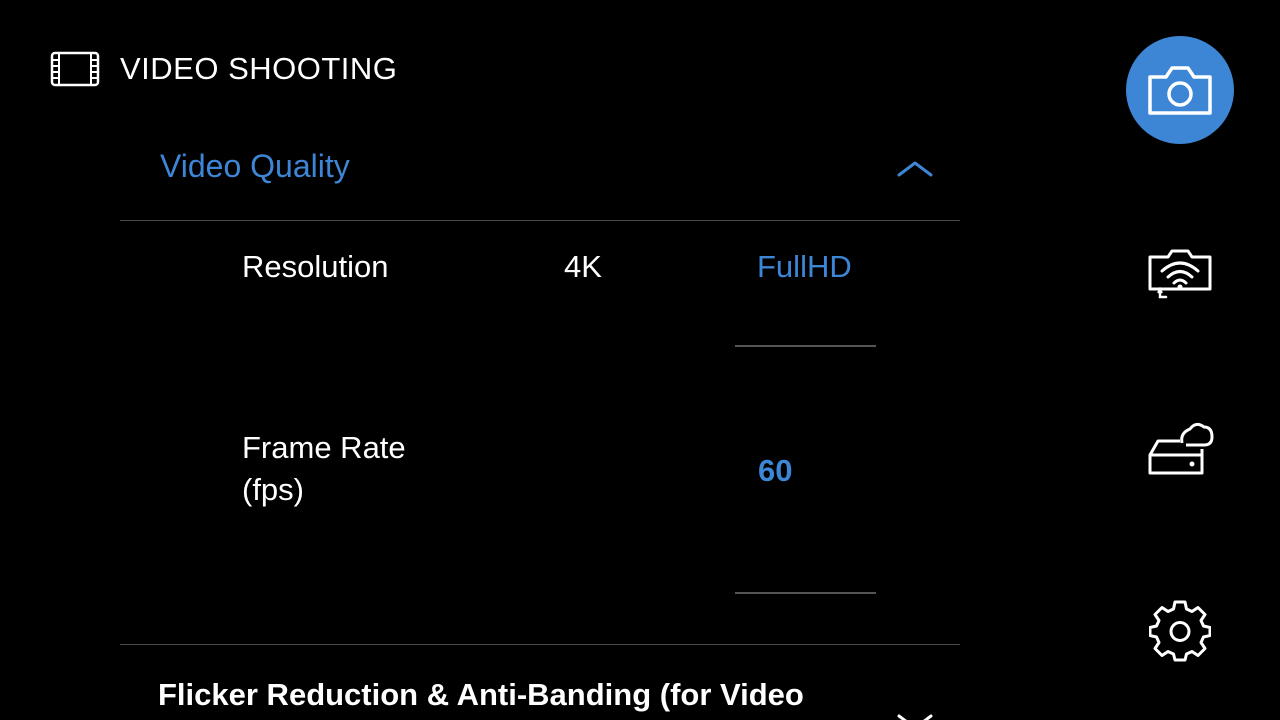 The height and width of the screenshot is (720, 1280). What do you see at coordinates (915, 717) in the screenshot?
I see `chevron-down-icon` at bounding box center [915, 717].